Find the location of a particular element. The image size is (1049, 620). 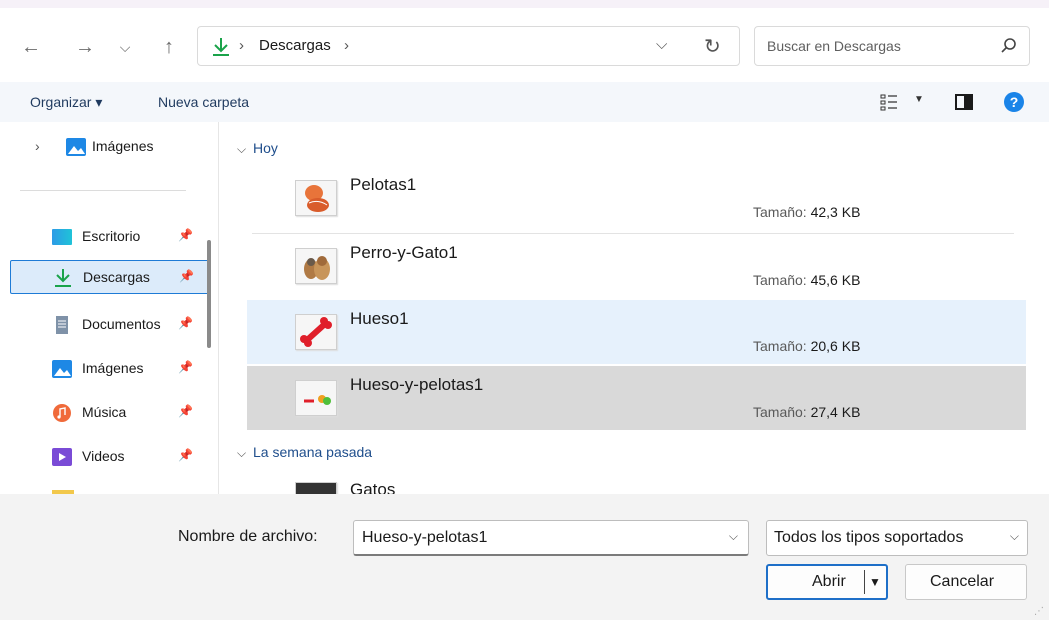

sidebar-item-label: Videos is located at coordinates (103, 456).